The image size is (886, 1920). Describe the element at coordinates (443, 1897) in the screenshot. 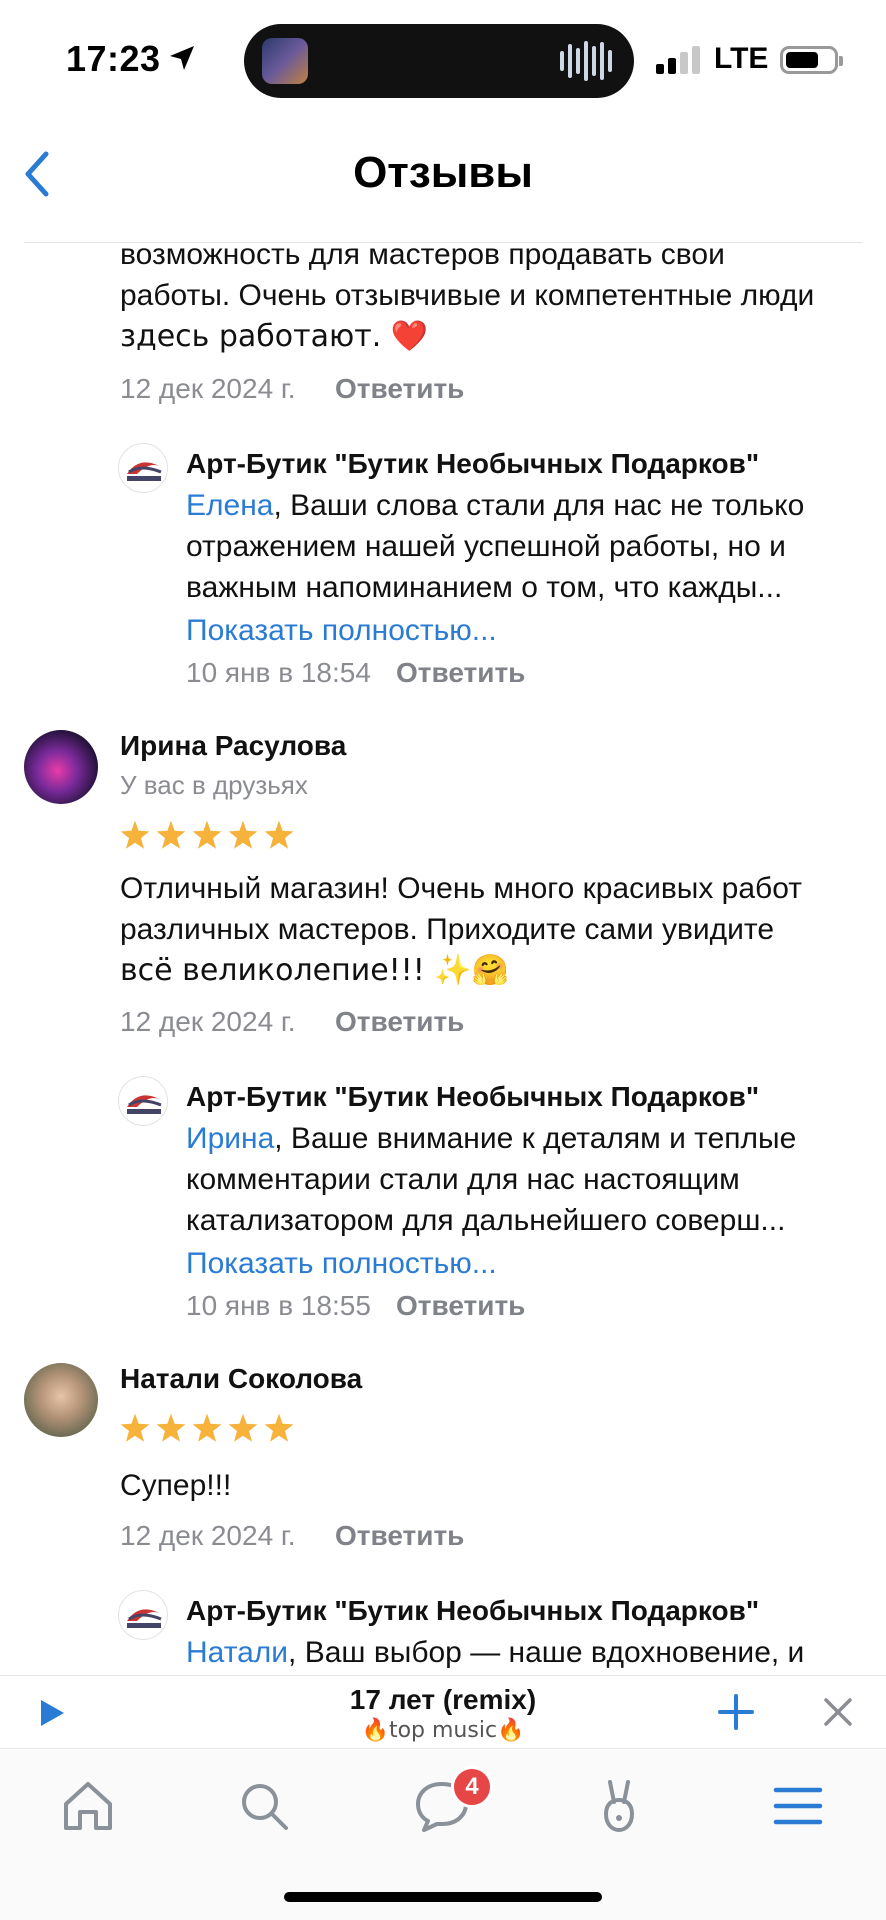

I see `home-indicator` at that location.